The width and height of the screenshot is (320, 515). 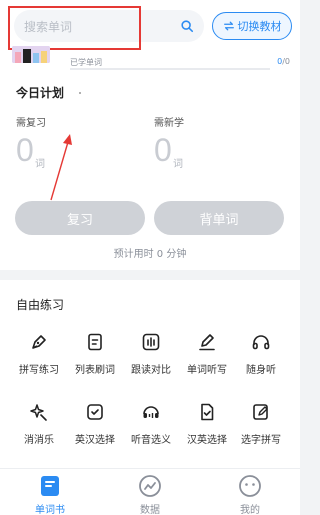 I want to click on practice-item-list-review: 列表刷词, so click(x=95, y=354).